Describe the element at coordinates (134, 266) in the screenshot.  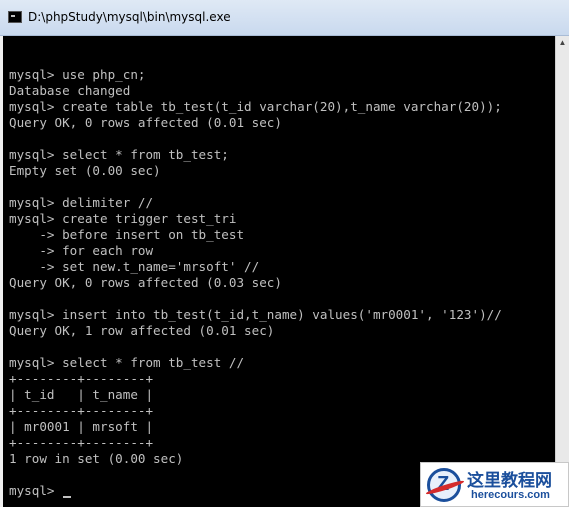
I see `console-line-text: -> set new.t_name='mrsoft' //` at that location.